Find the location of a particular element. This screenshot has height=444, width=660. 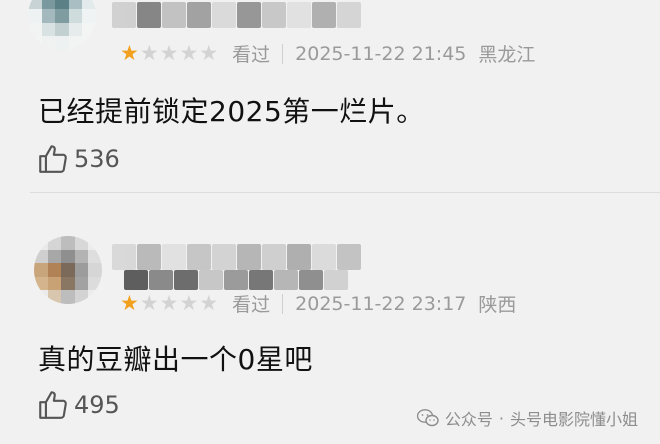

like-button: 495 is located at coordinates (78, 405).